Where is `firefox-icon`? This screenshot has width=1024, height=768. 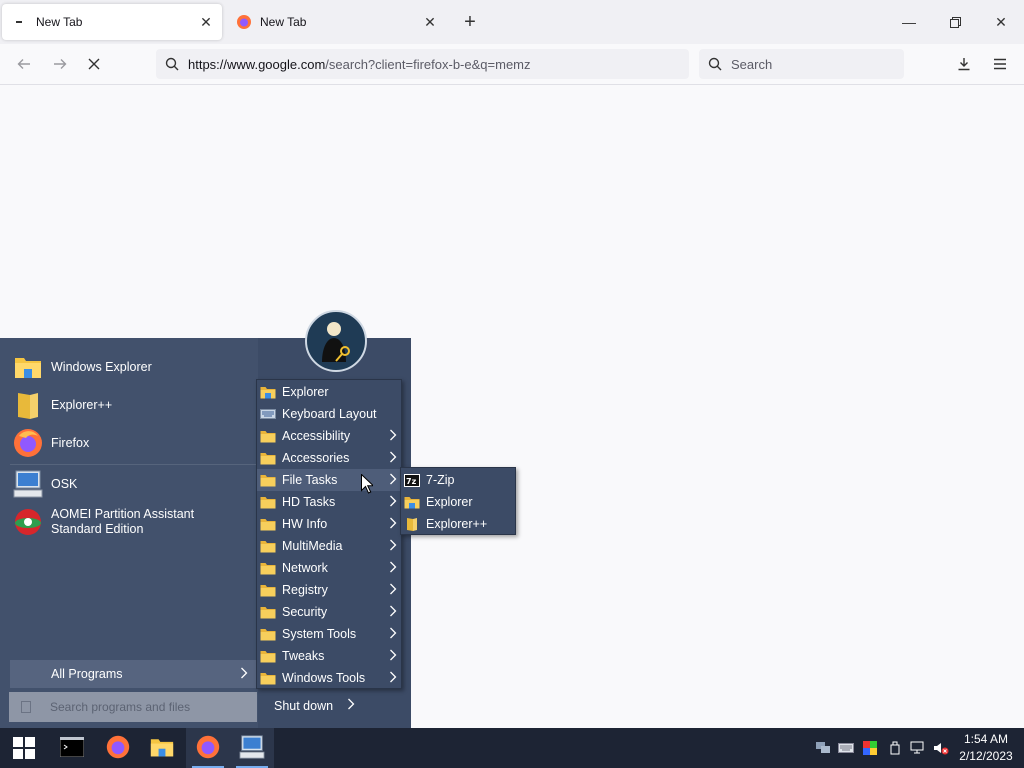 firefox-icon is located at coordinates (208, 748).